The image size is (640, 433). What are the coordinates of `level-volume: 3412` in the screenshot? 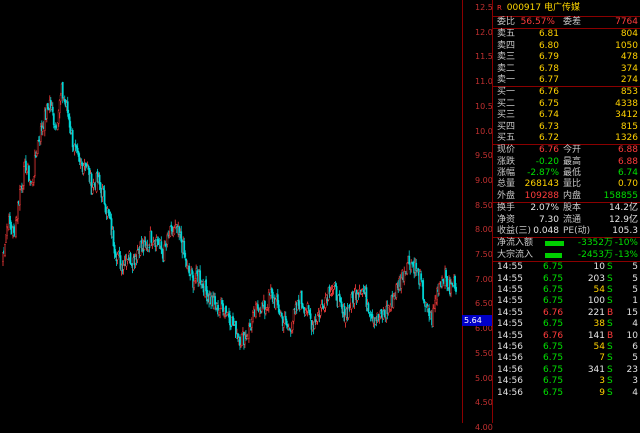 It's located at (626, 115).